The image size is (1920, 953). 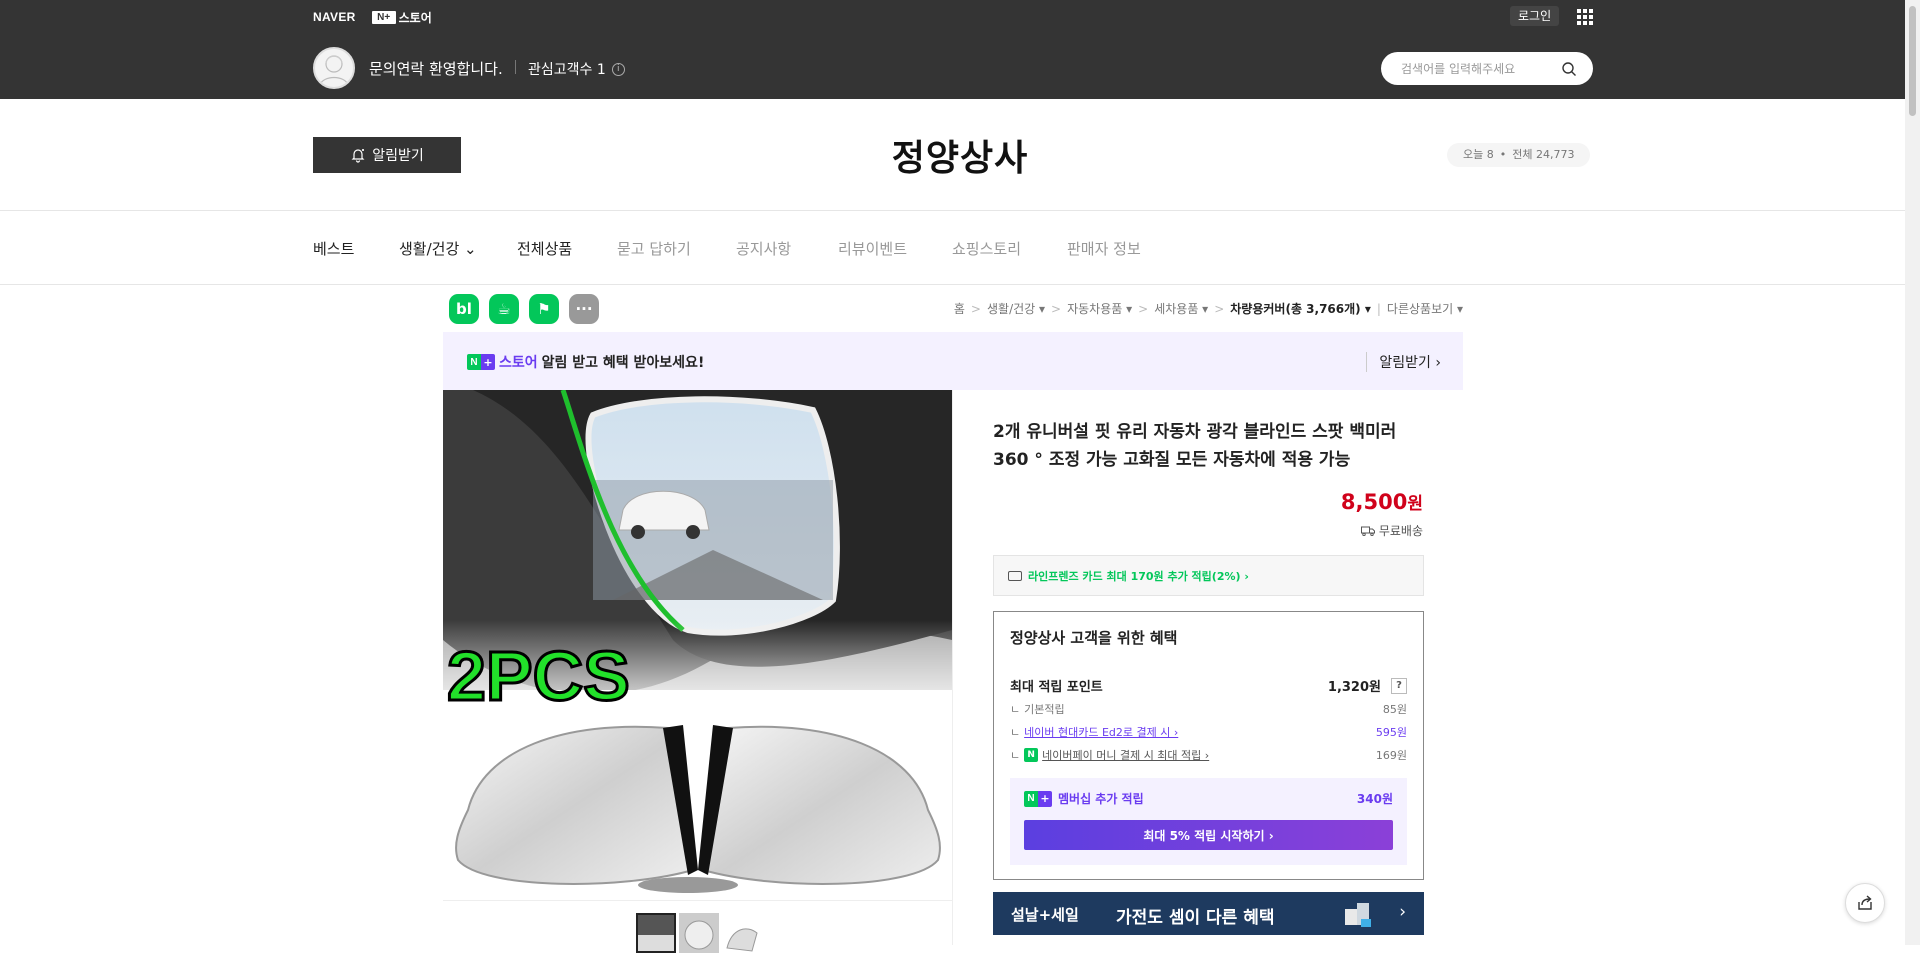 I want to click on nplus-badge: N +, so click(x=481, y=362).